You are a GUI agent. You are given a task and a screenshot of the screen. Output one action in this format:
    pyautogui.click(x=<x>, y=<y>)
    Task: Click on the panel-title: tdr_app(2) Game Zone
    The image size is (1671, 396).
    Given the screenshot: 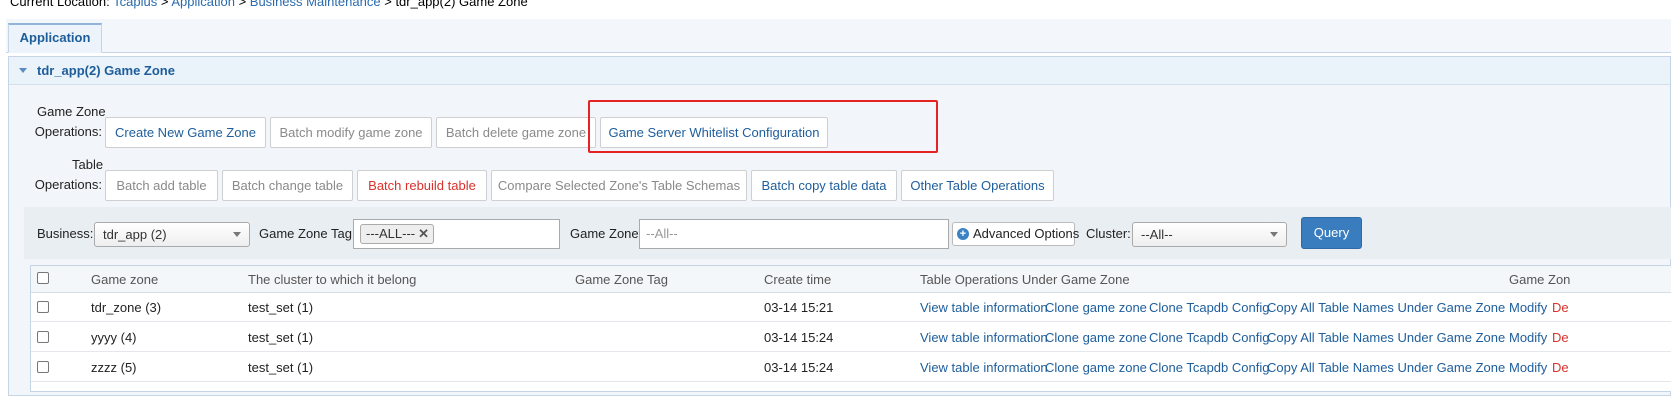 What is the action you would take?
    pyautogui.click(x=106, y=70)
    